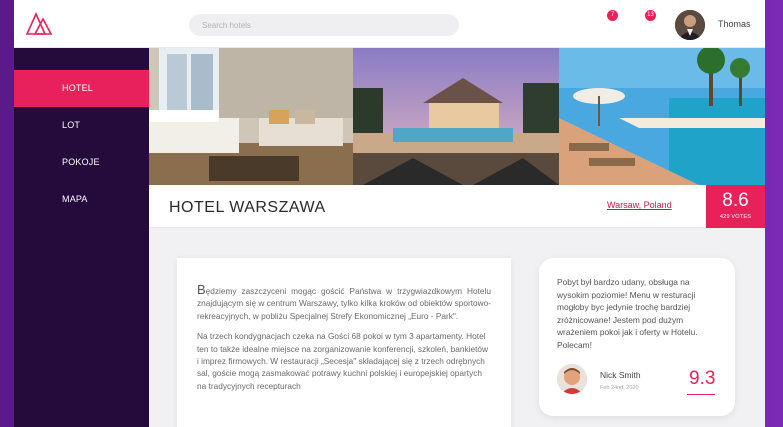 The width and height of the screenshot is (783, 427). I want to click on review-date: Feb 24nd, 2020, so click(619, 388).